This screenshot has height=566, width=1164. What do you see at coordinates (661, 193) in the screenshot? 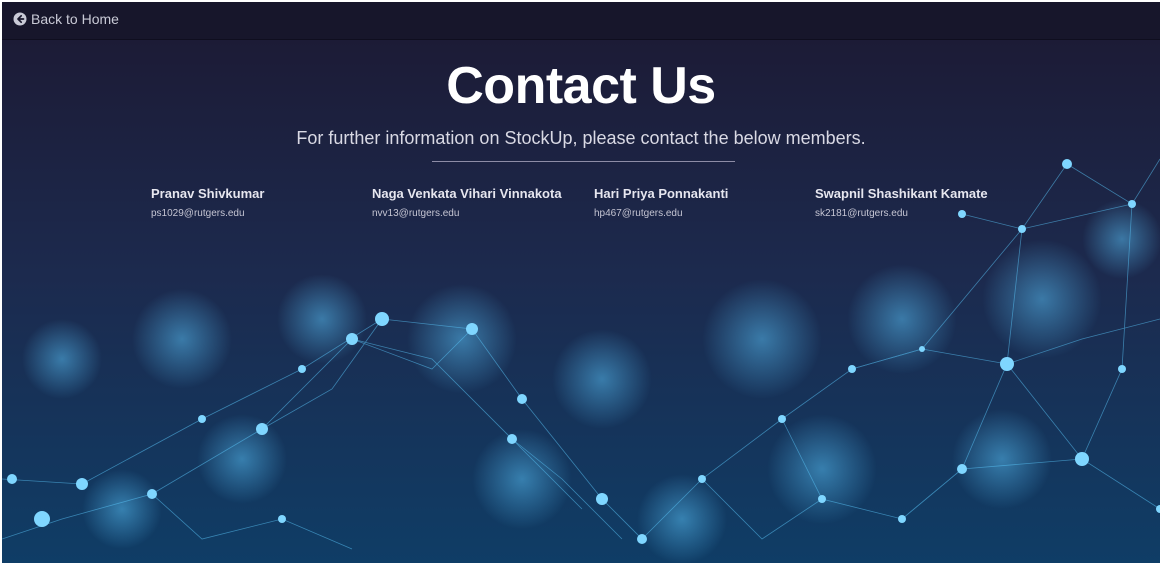
I see `member-name: Hari Priya Ponnakanti` at bounding box center [661, 193].